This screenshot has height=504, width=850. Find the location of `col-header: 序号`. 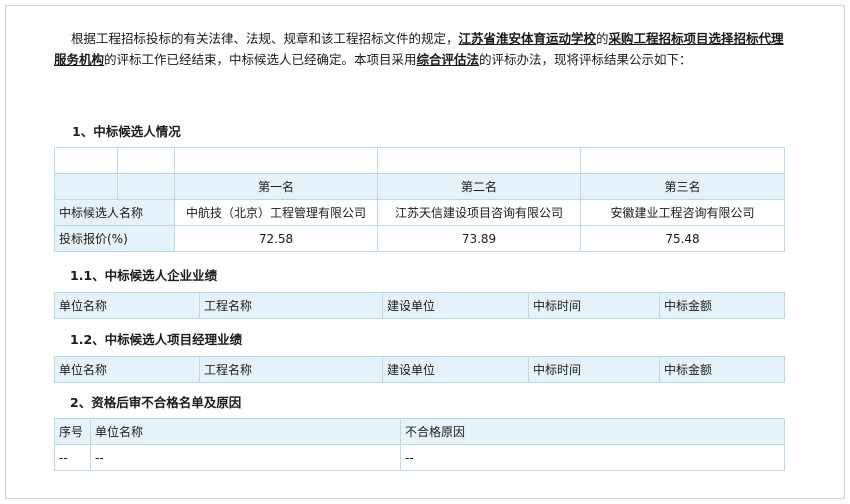

col-header: 序号 is located at coordinates (72, 431).